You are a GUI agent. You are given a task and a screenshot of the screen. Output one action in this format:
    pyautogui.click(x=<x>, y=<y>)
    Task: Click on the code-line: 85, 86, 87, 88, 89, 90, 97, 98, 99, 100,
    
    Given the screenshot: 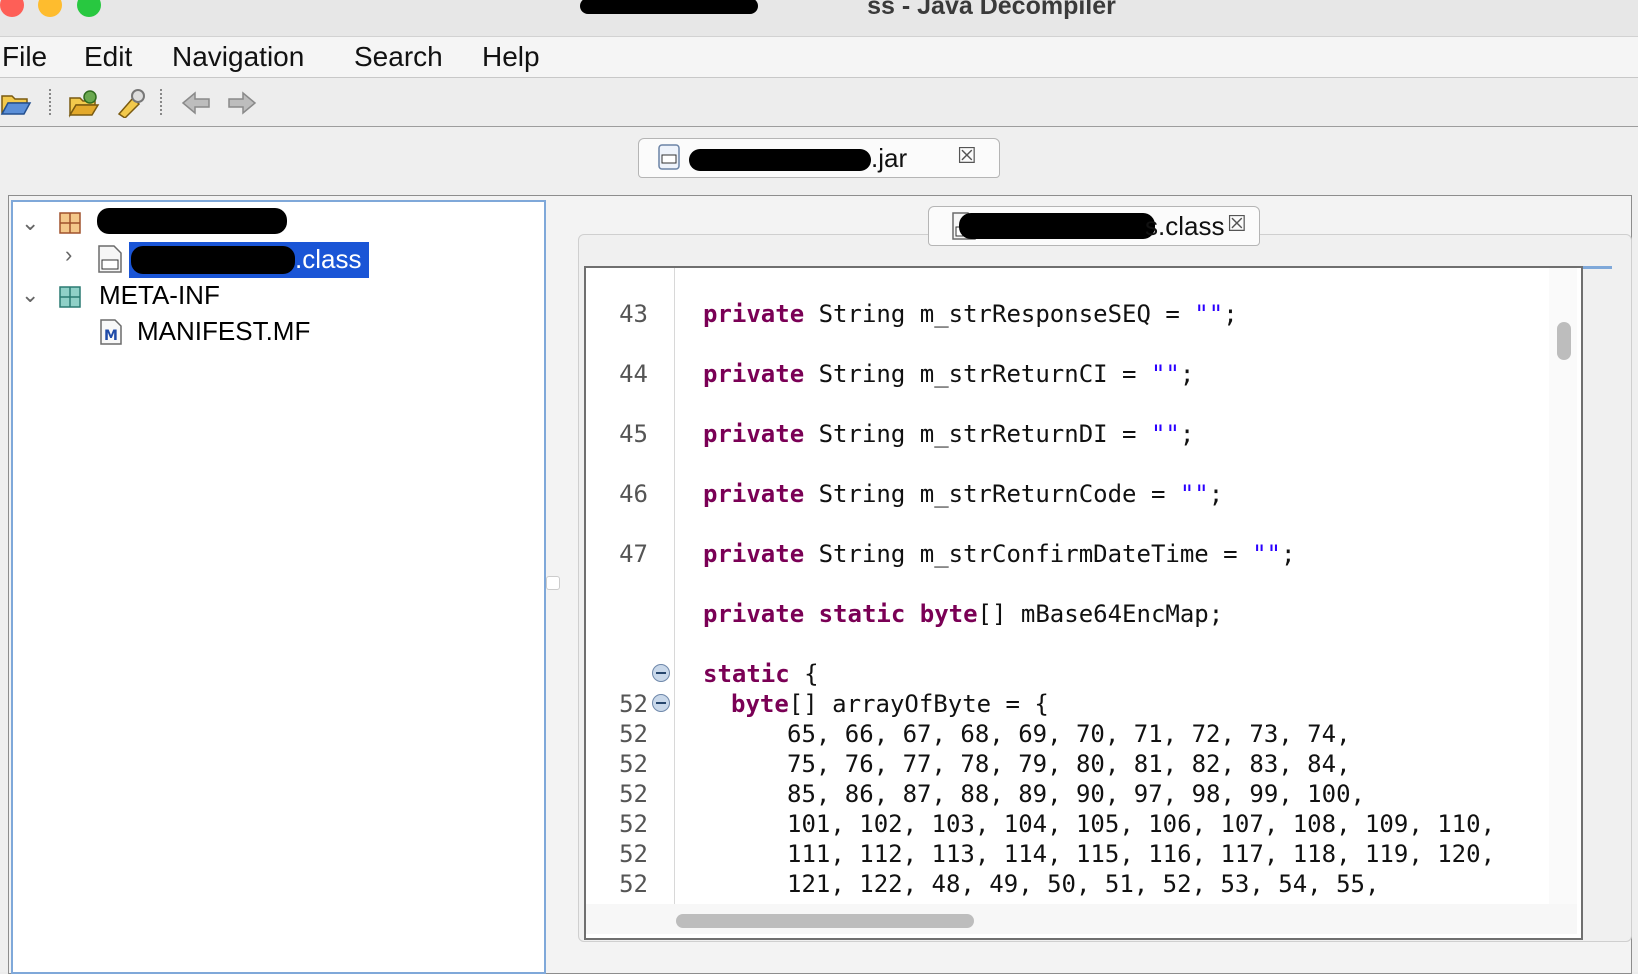 What is the action you would take?
    pyautogui.click(x=1076, y=794)
    